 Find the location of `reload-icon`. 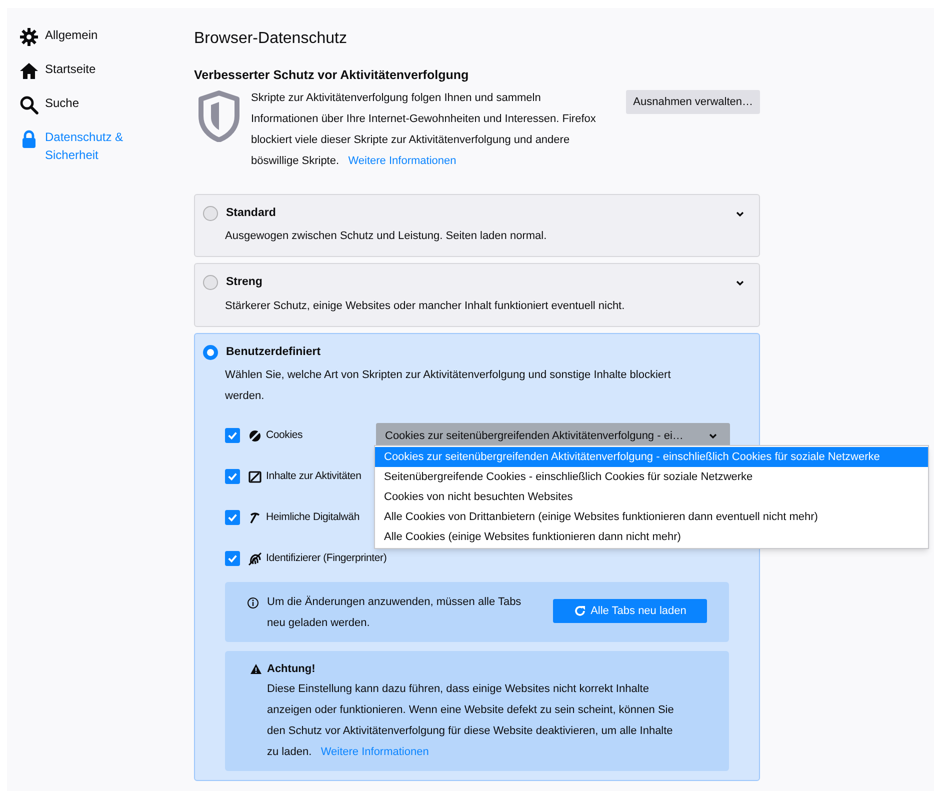

reload-icon is located at coordinates (580, 610).